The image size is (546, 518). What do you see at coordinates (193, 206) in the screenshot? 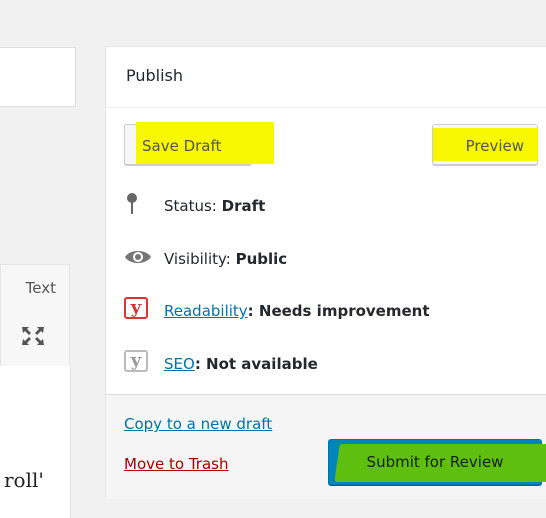
I see `status-label: Status:` at bounding box center [193, 206].